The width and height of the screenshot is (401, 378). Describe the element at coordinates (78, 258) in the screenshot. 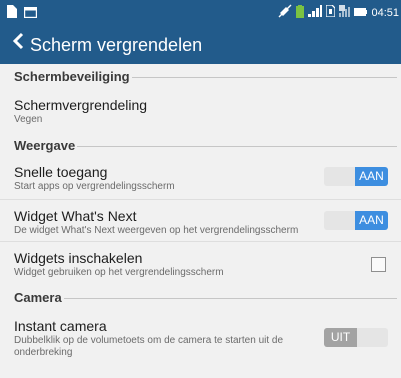

I see `setting-title: Widgets inschakelen` at that location.